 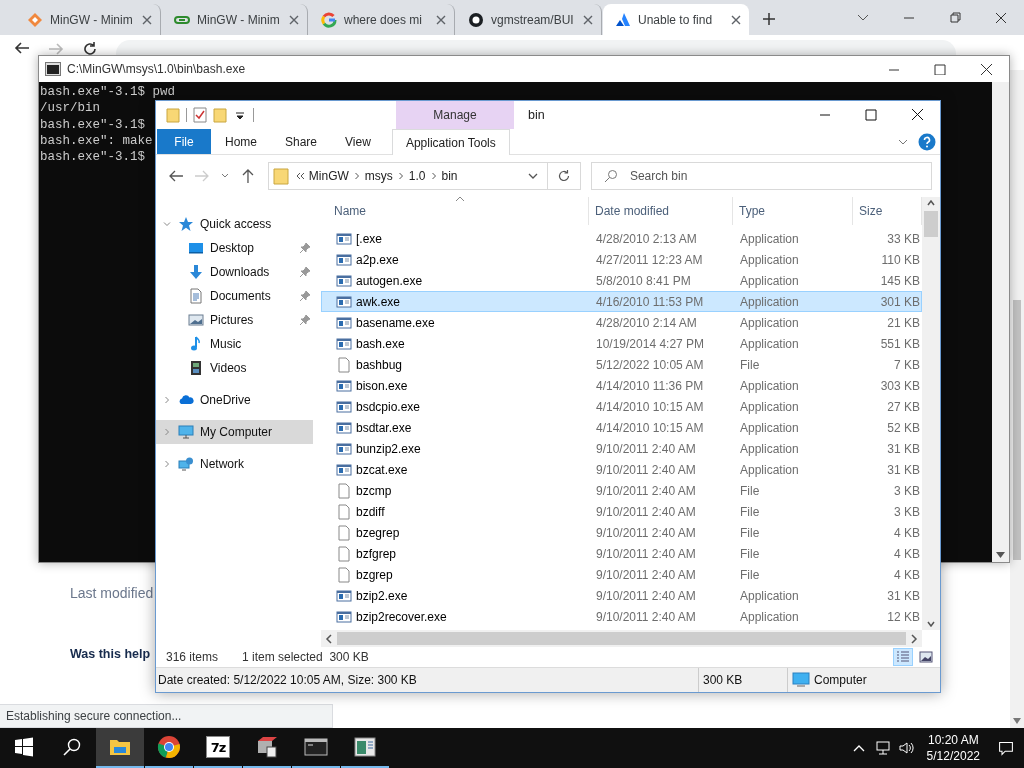 What do you see at coordinates (234, 464) in the screenshot?
I see `sidebar-item: Network` at bounding box center [234, 464].